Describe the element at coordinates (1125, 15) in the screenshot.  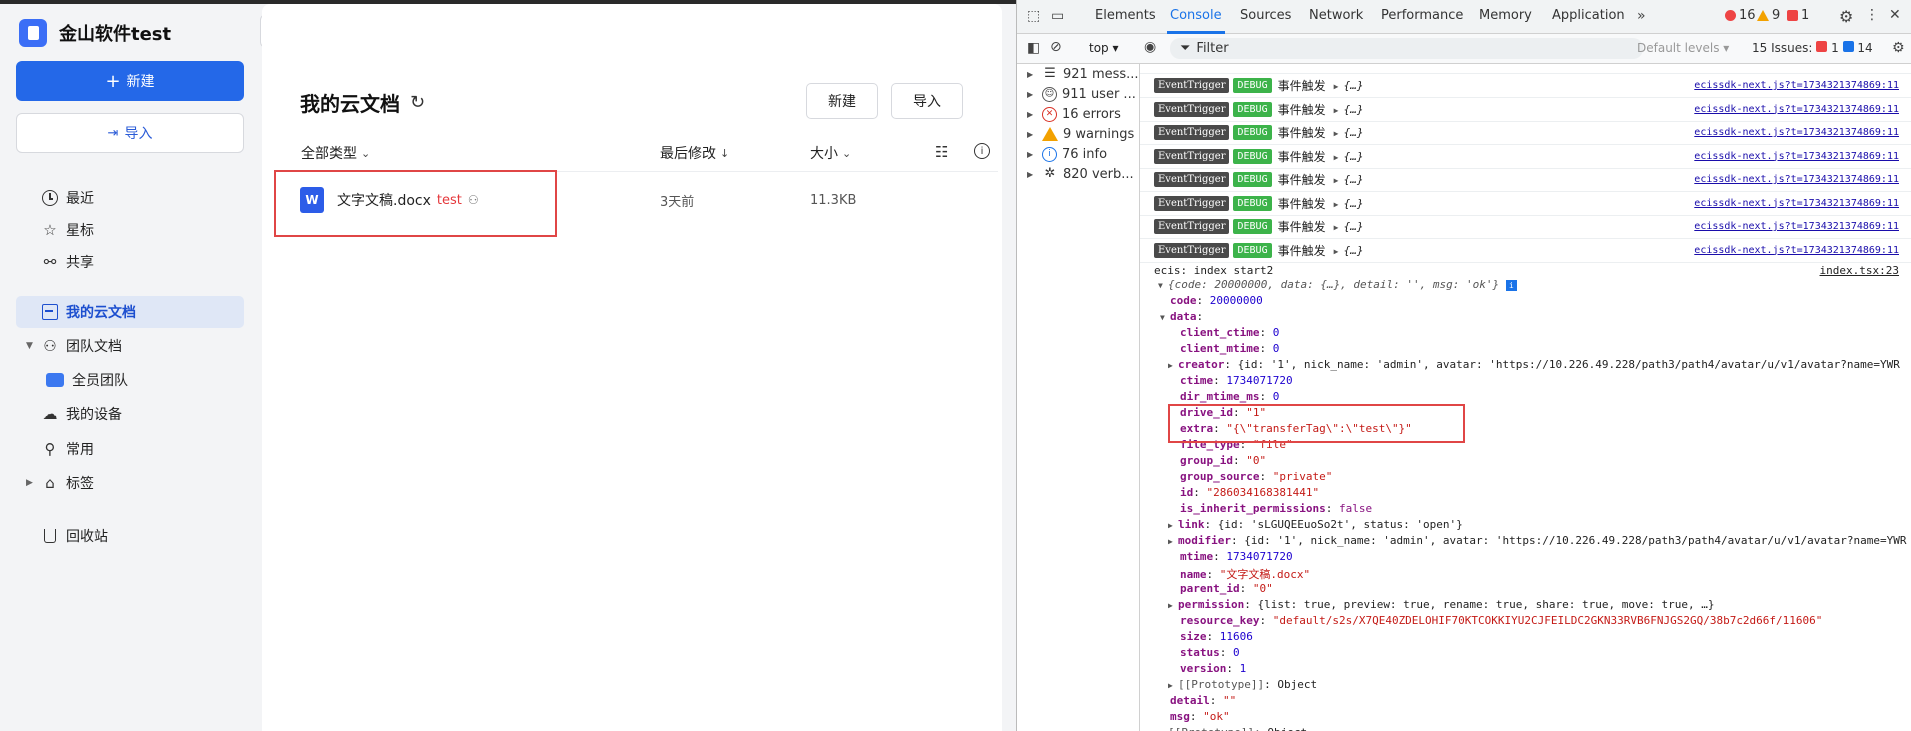
I see `tab-elements: Elements` at that location.